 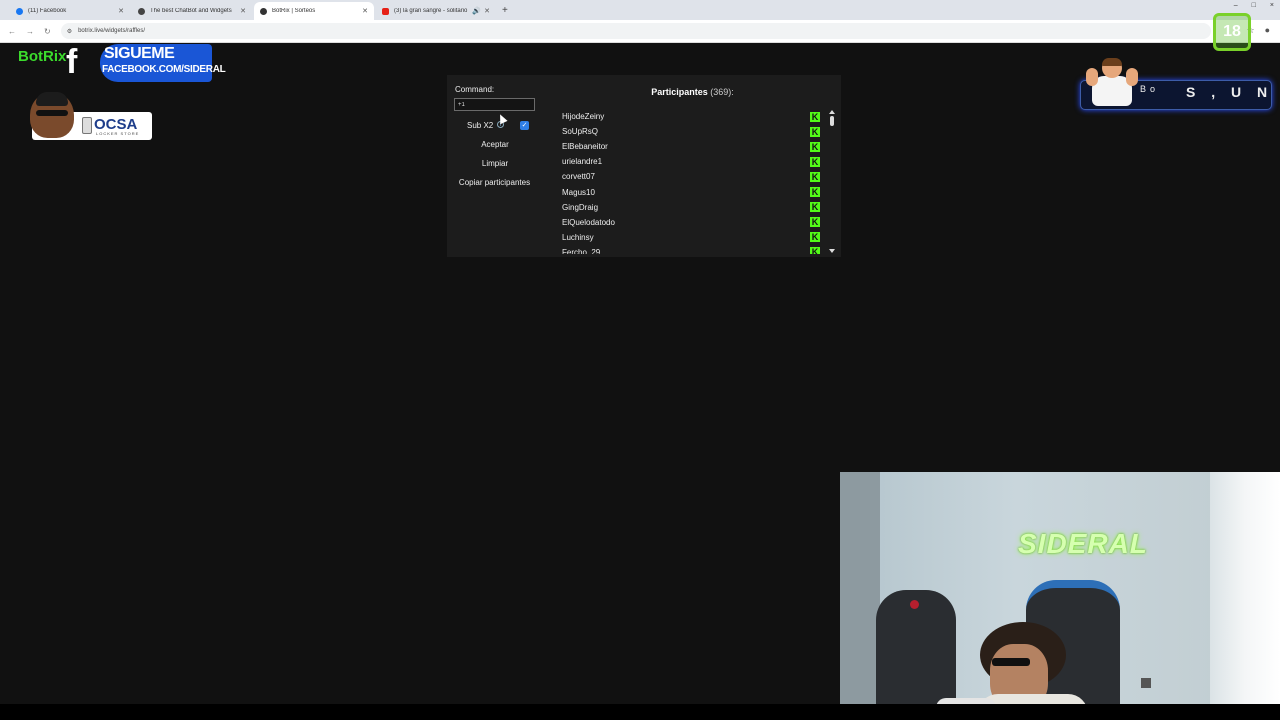 What do you see at coordinates (1230, 92) in the screenshot?
I see `right-banner-text: S , U N` at bounding box center [1230, 92].